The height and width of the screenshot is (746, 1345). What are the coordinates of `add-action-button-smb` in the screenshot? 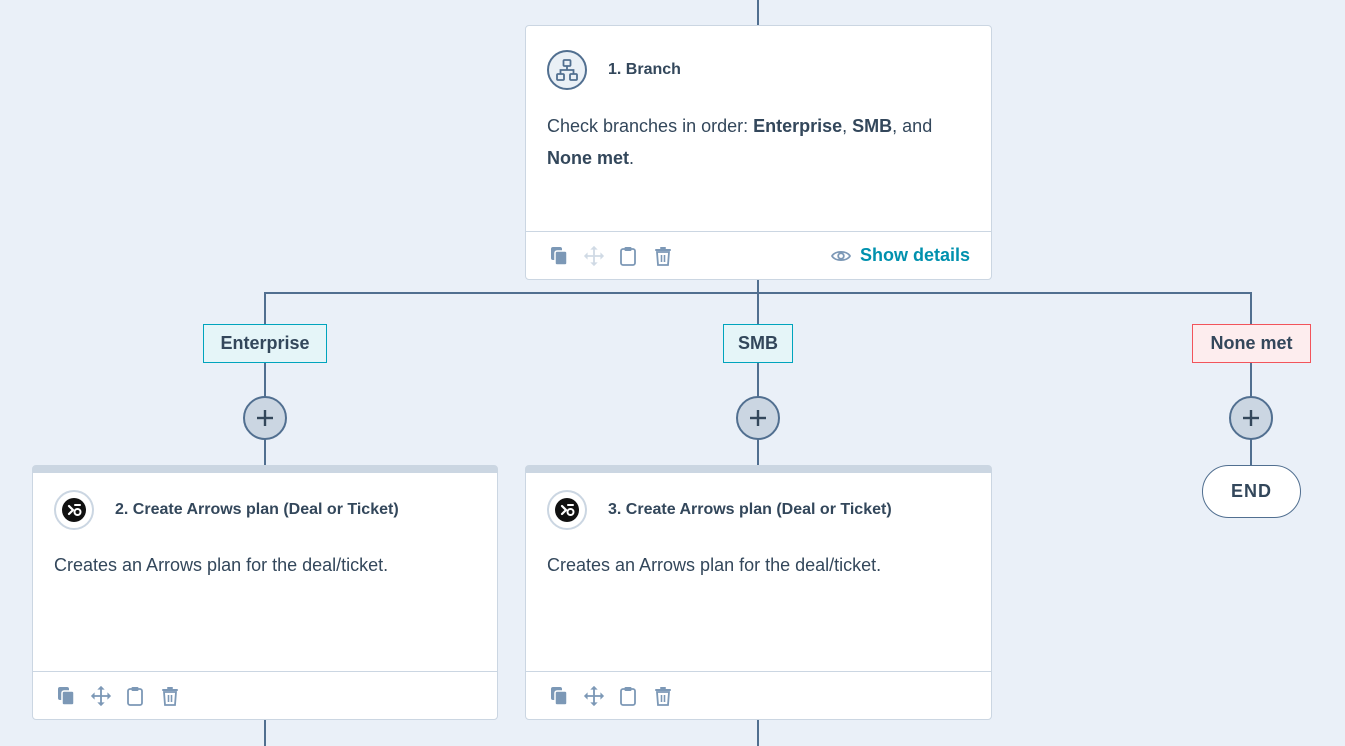 It's located at (758, 418).